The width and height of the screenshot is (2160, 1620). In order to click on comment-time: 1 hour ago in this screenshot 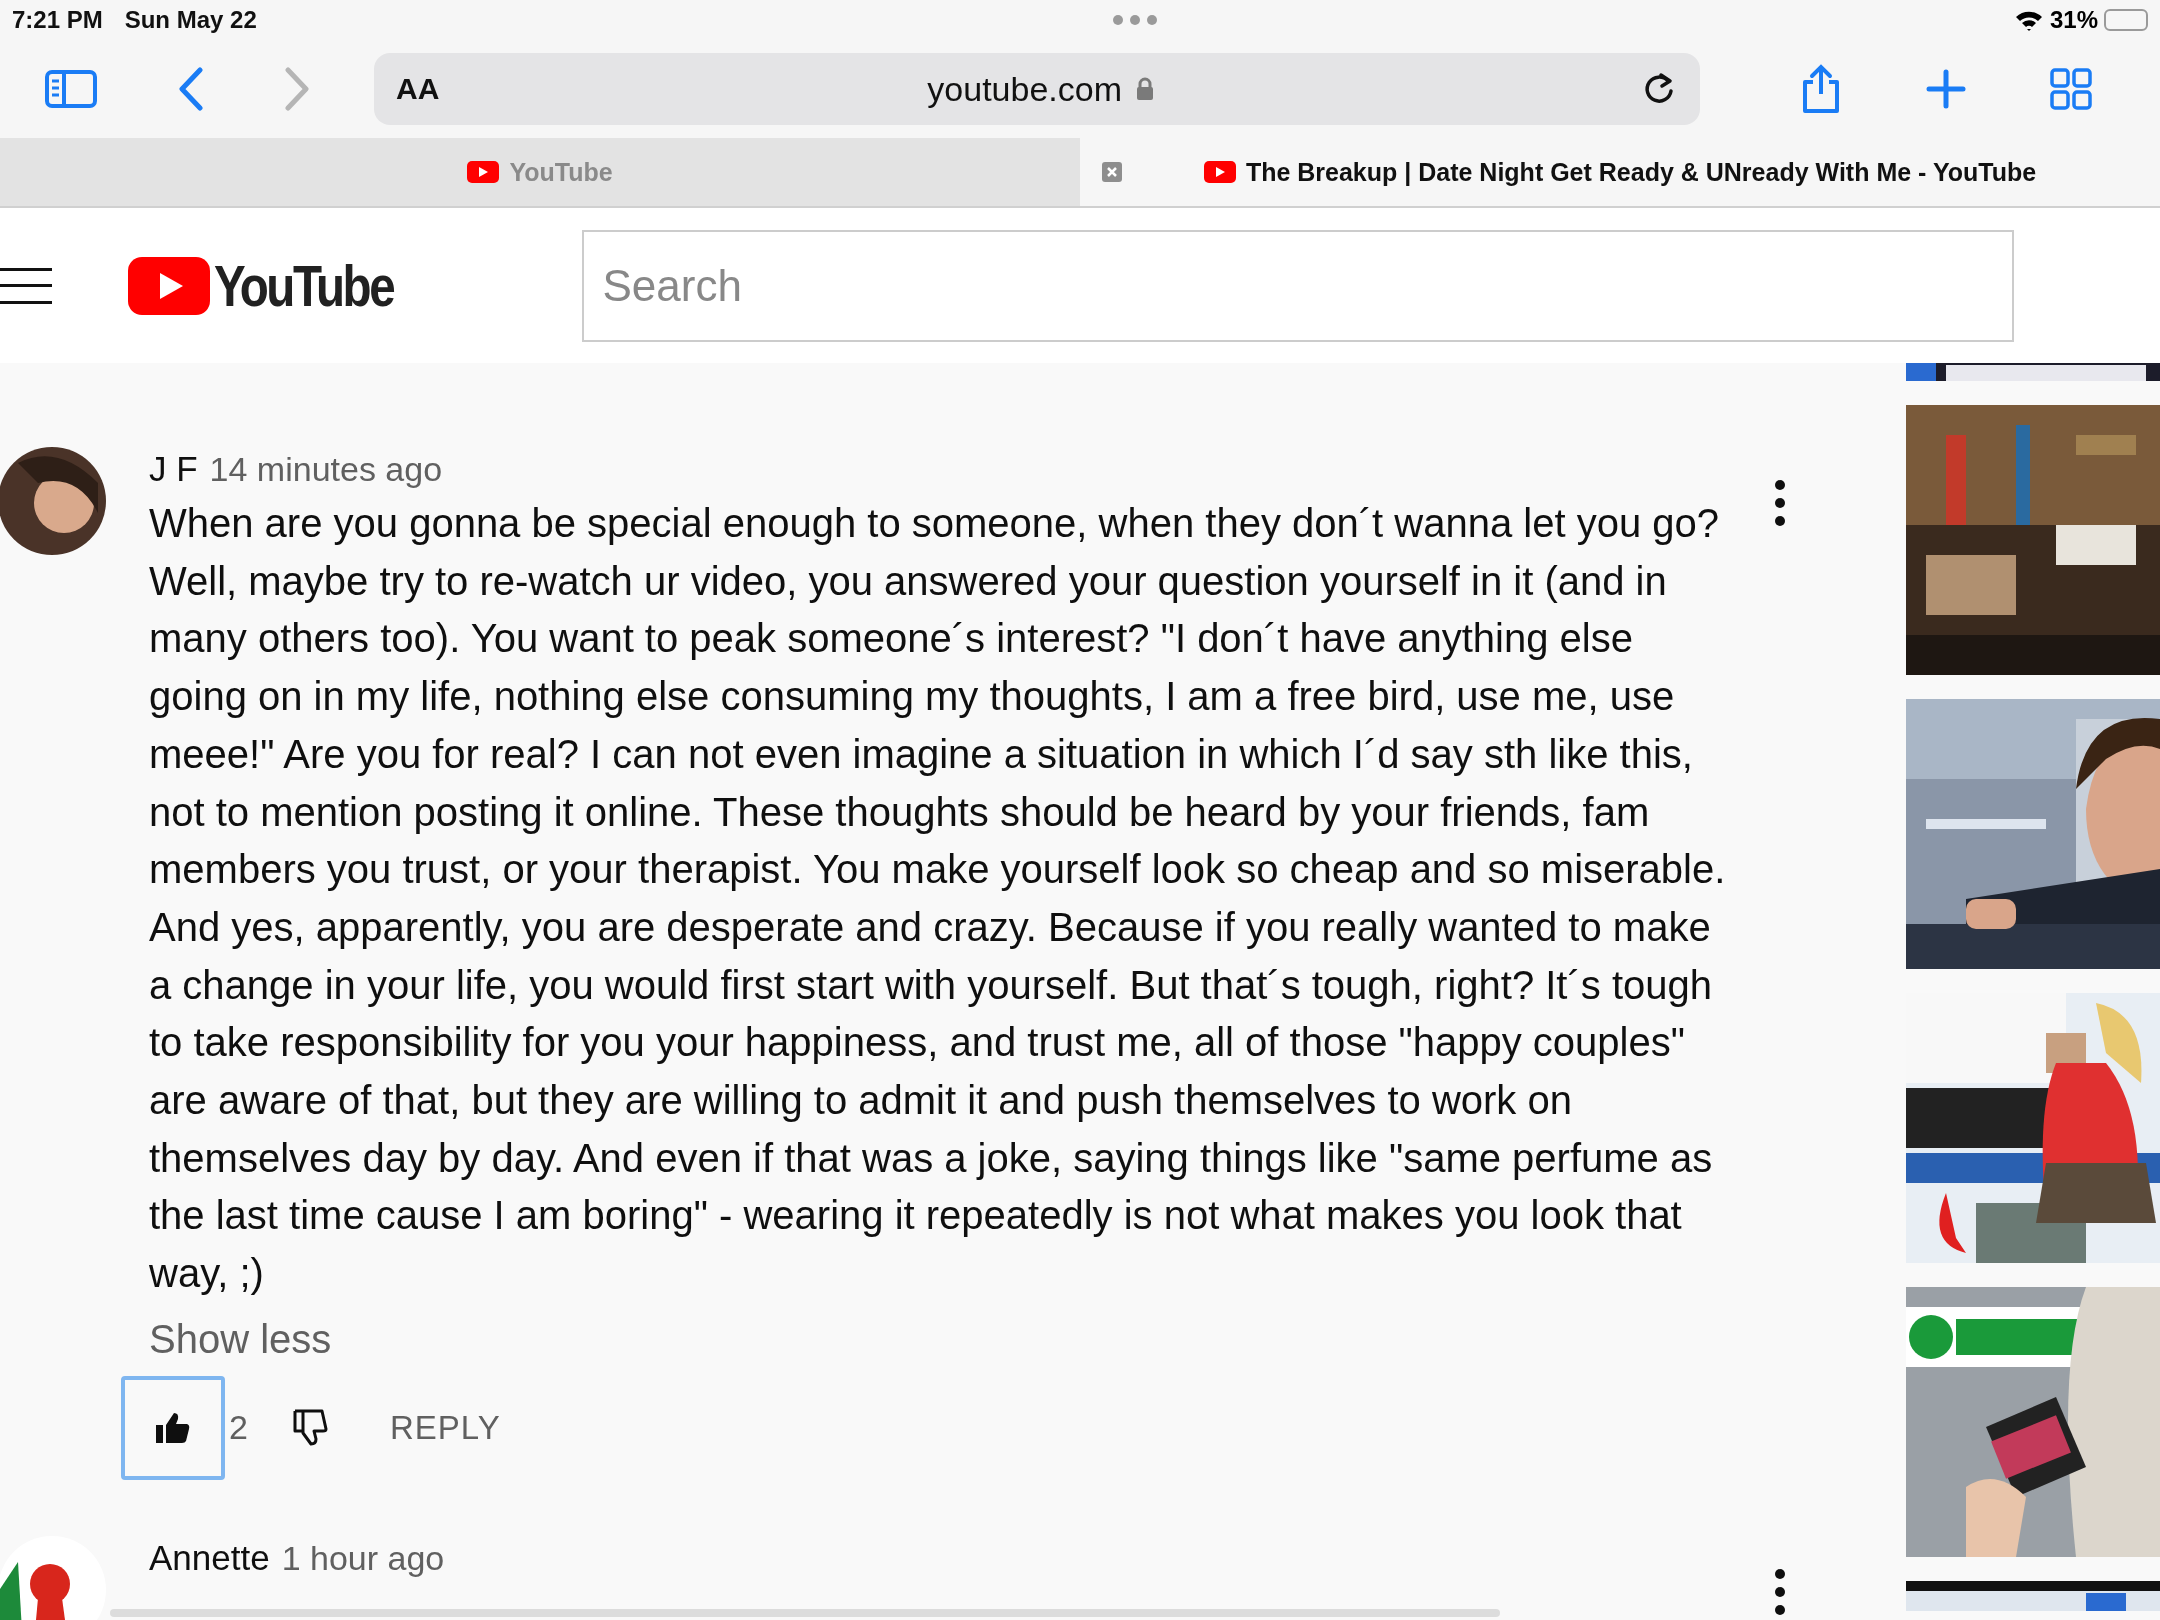, I will do `click(363, 1558)`.